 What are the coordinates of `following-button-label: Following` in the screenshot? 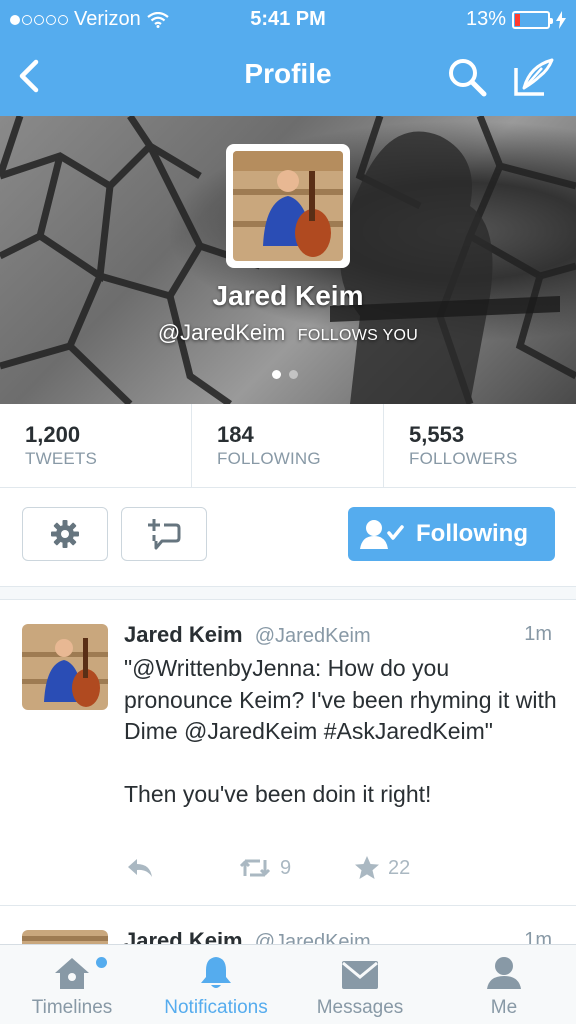 It's located at (472, 533).